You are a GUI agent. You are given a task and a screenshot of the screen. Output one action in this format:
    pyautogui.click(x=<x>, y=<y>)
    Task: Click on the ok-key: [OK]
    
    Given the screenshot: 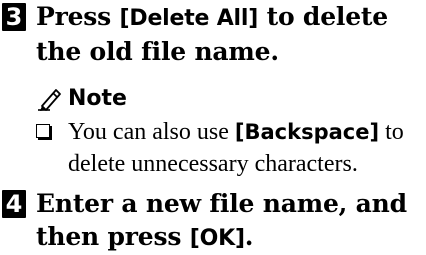 What is the action you would take?
    pyautogui.click(x=217, y=238)
    